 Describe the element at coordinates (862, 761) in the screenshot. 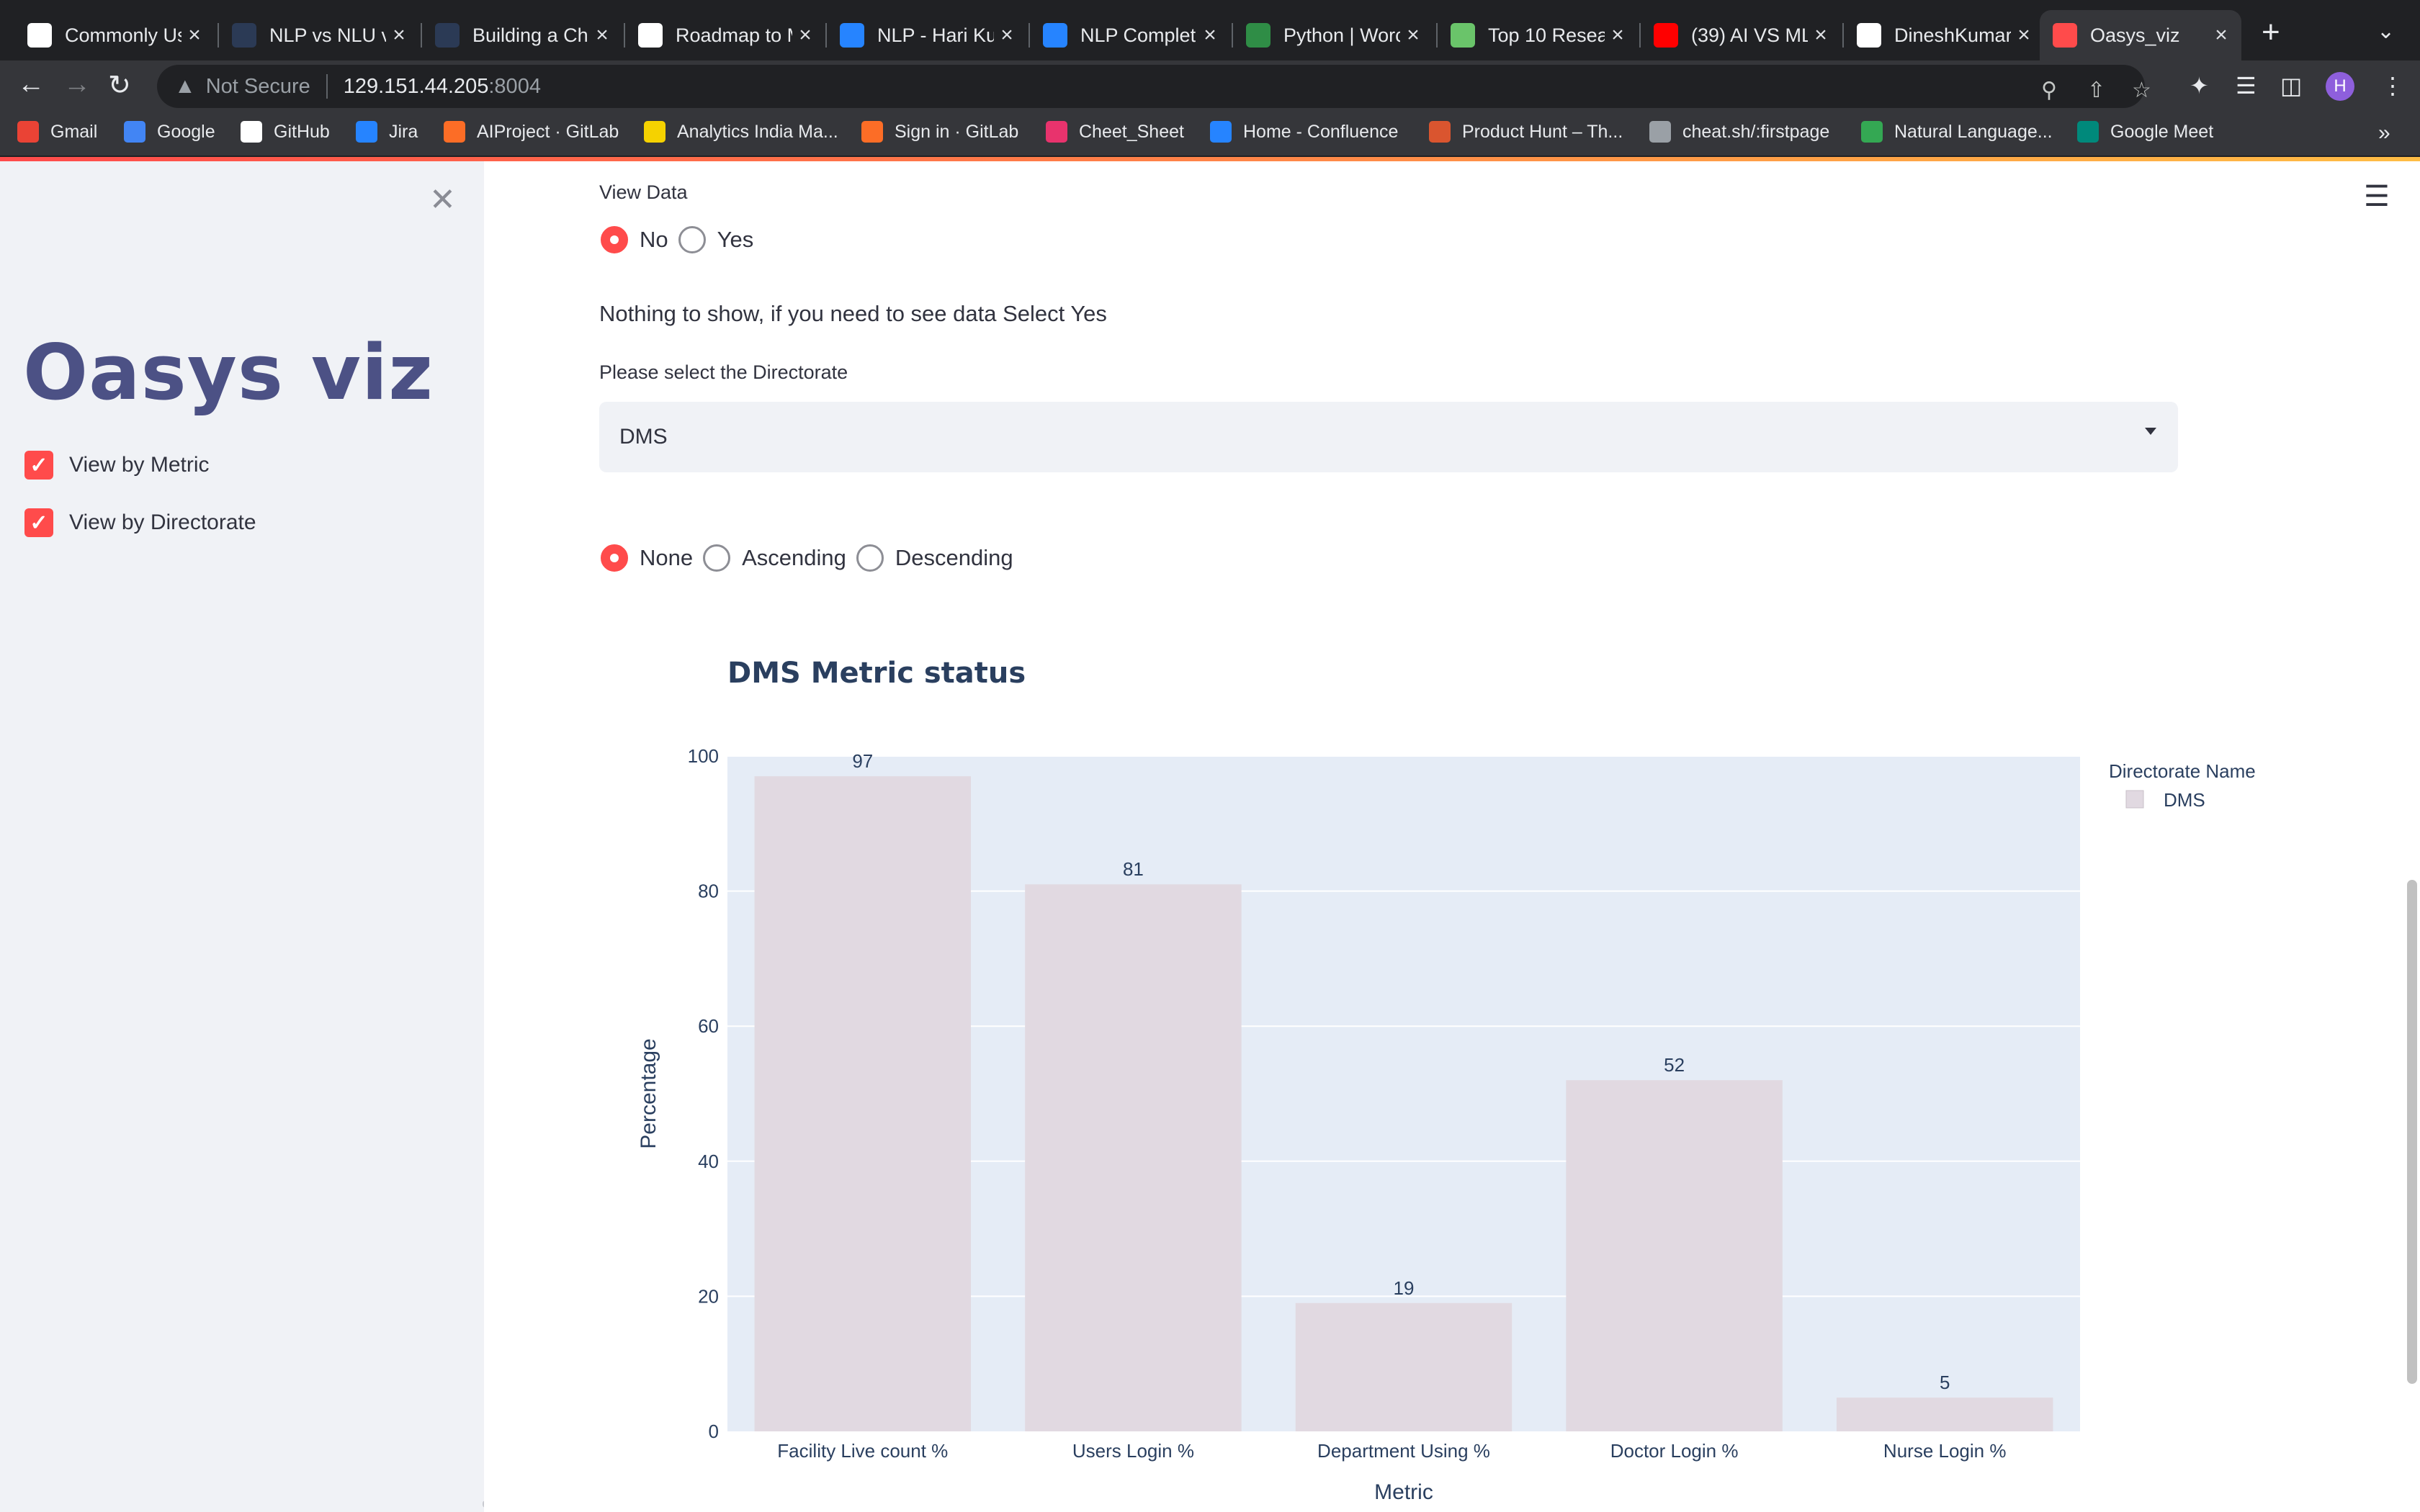

I see `bar-value-label: 97` at that location.